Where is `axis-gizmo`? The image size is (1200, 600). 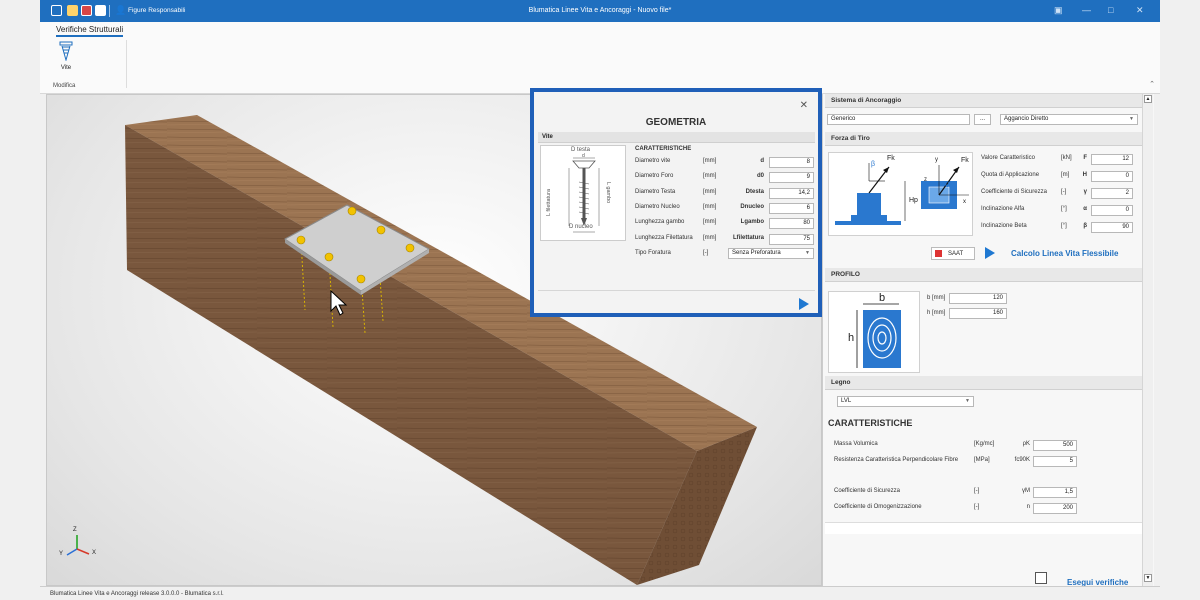 axis-gizmo is located at coordinates (78, 545).